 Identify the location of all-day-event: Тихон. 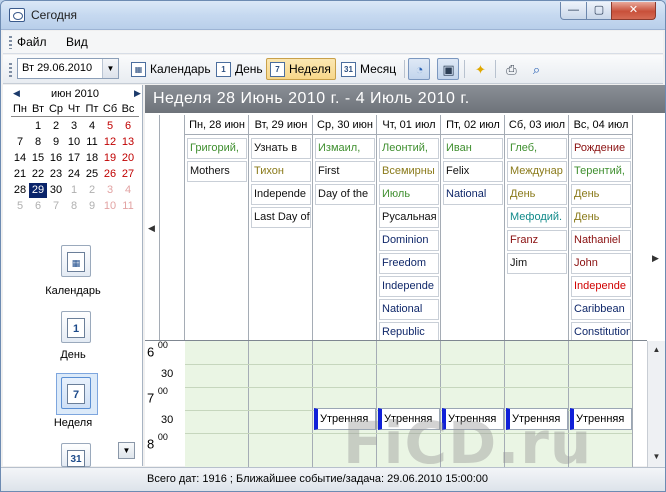
(281, 171).